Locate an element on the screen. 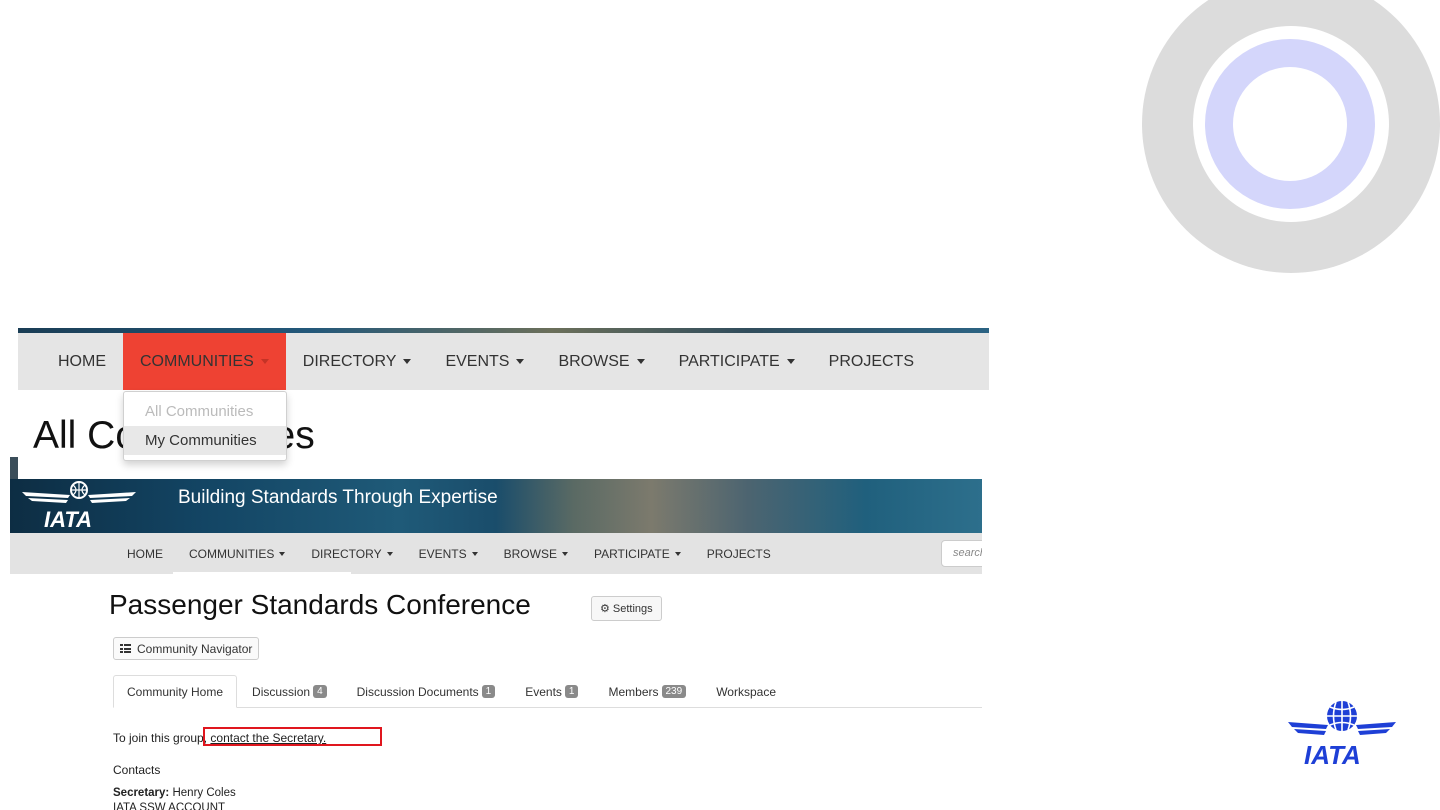 Image resolution: width=1440 pixels, height=810 pixels. community-navigator-button: Community Navigator is located at coordinates (186, 648).